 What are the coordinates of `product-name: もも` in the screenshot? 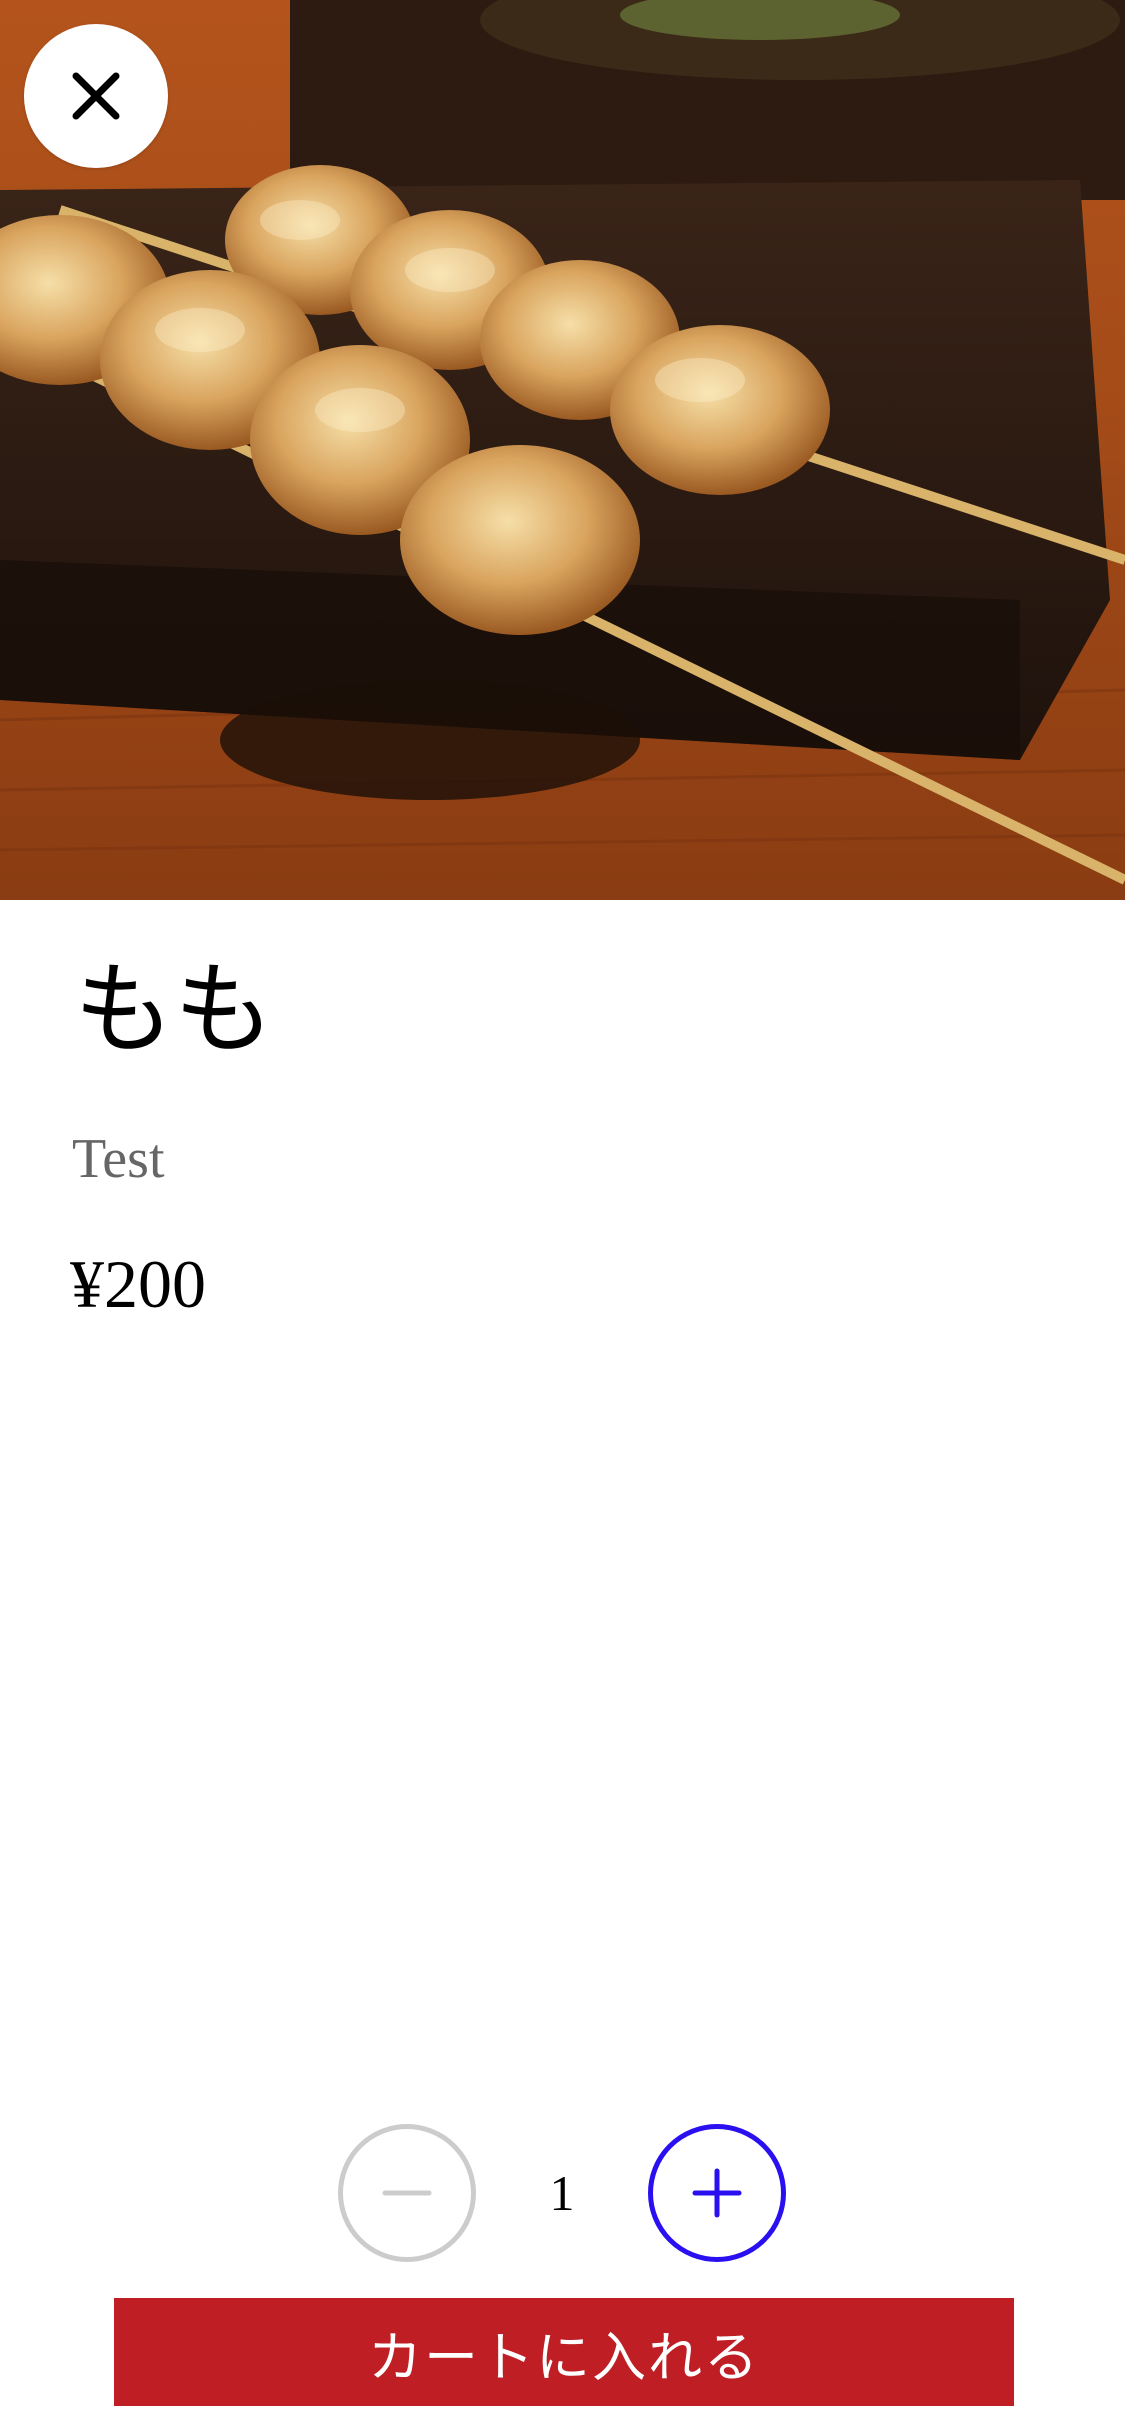 It's located at (174, 1009).